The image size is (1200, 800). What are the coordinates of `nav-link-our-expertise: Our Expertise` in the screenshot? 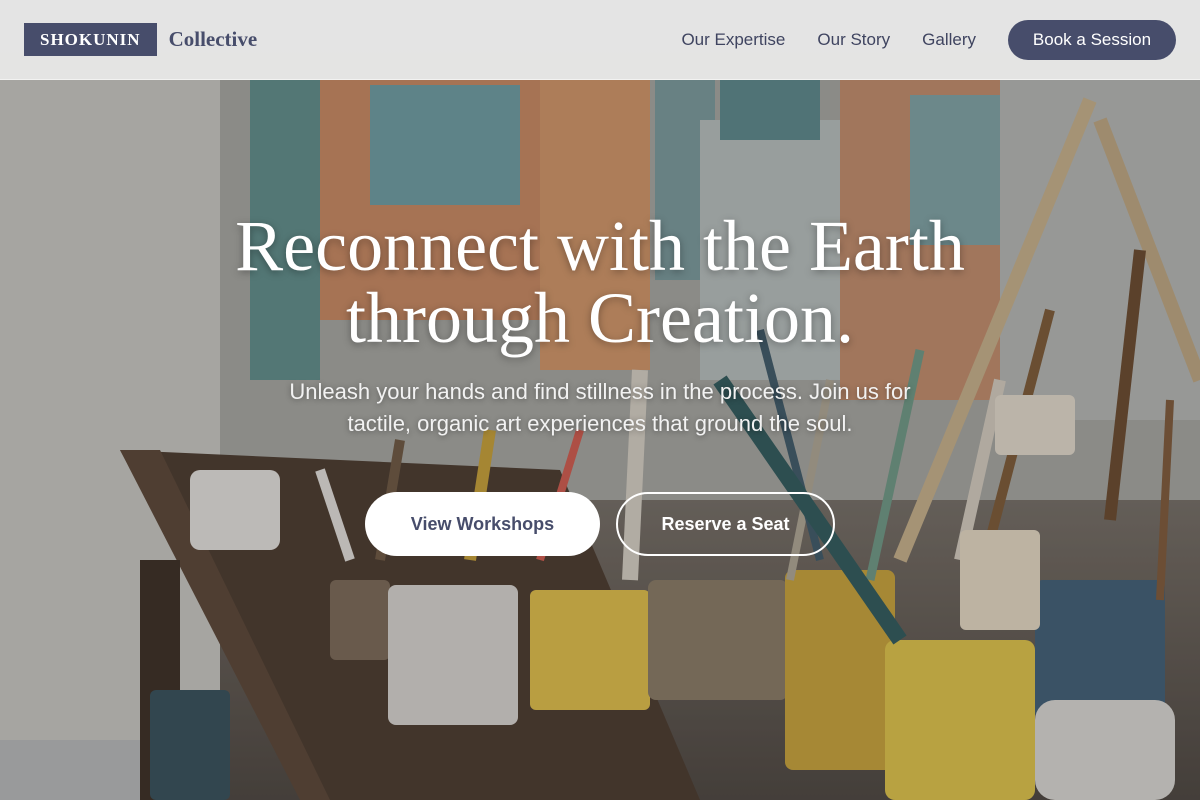 It's located at (733, 40).